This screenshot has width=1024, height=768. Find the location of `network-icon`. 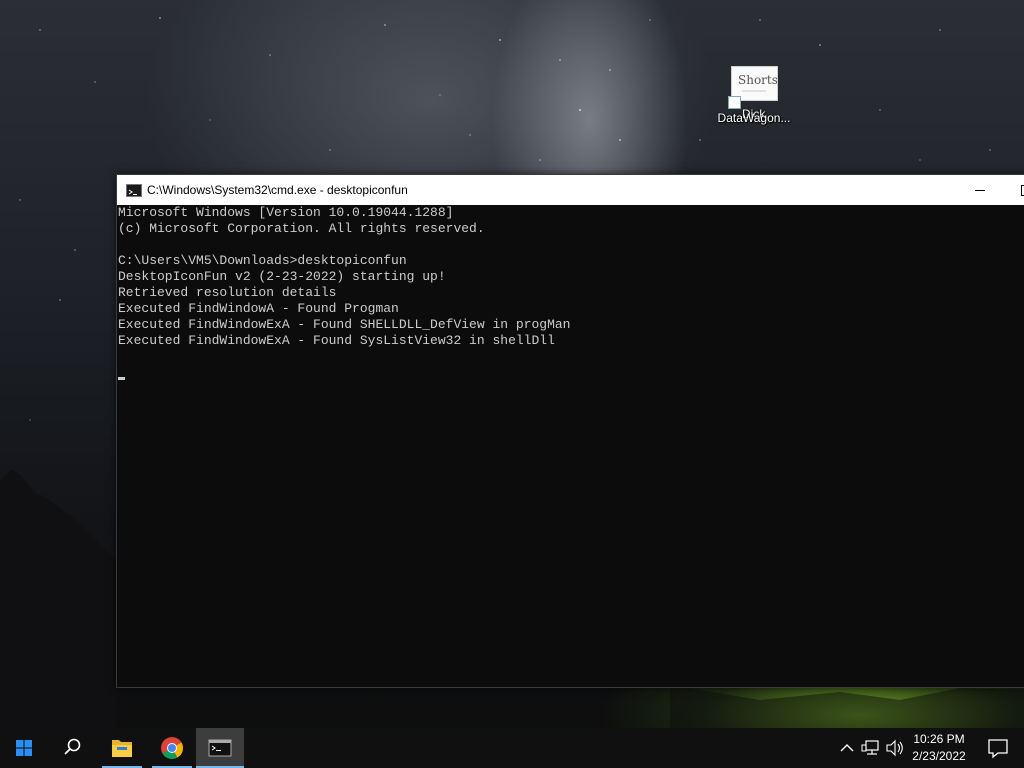

network-icon is located at coordinates (870, 747).